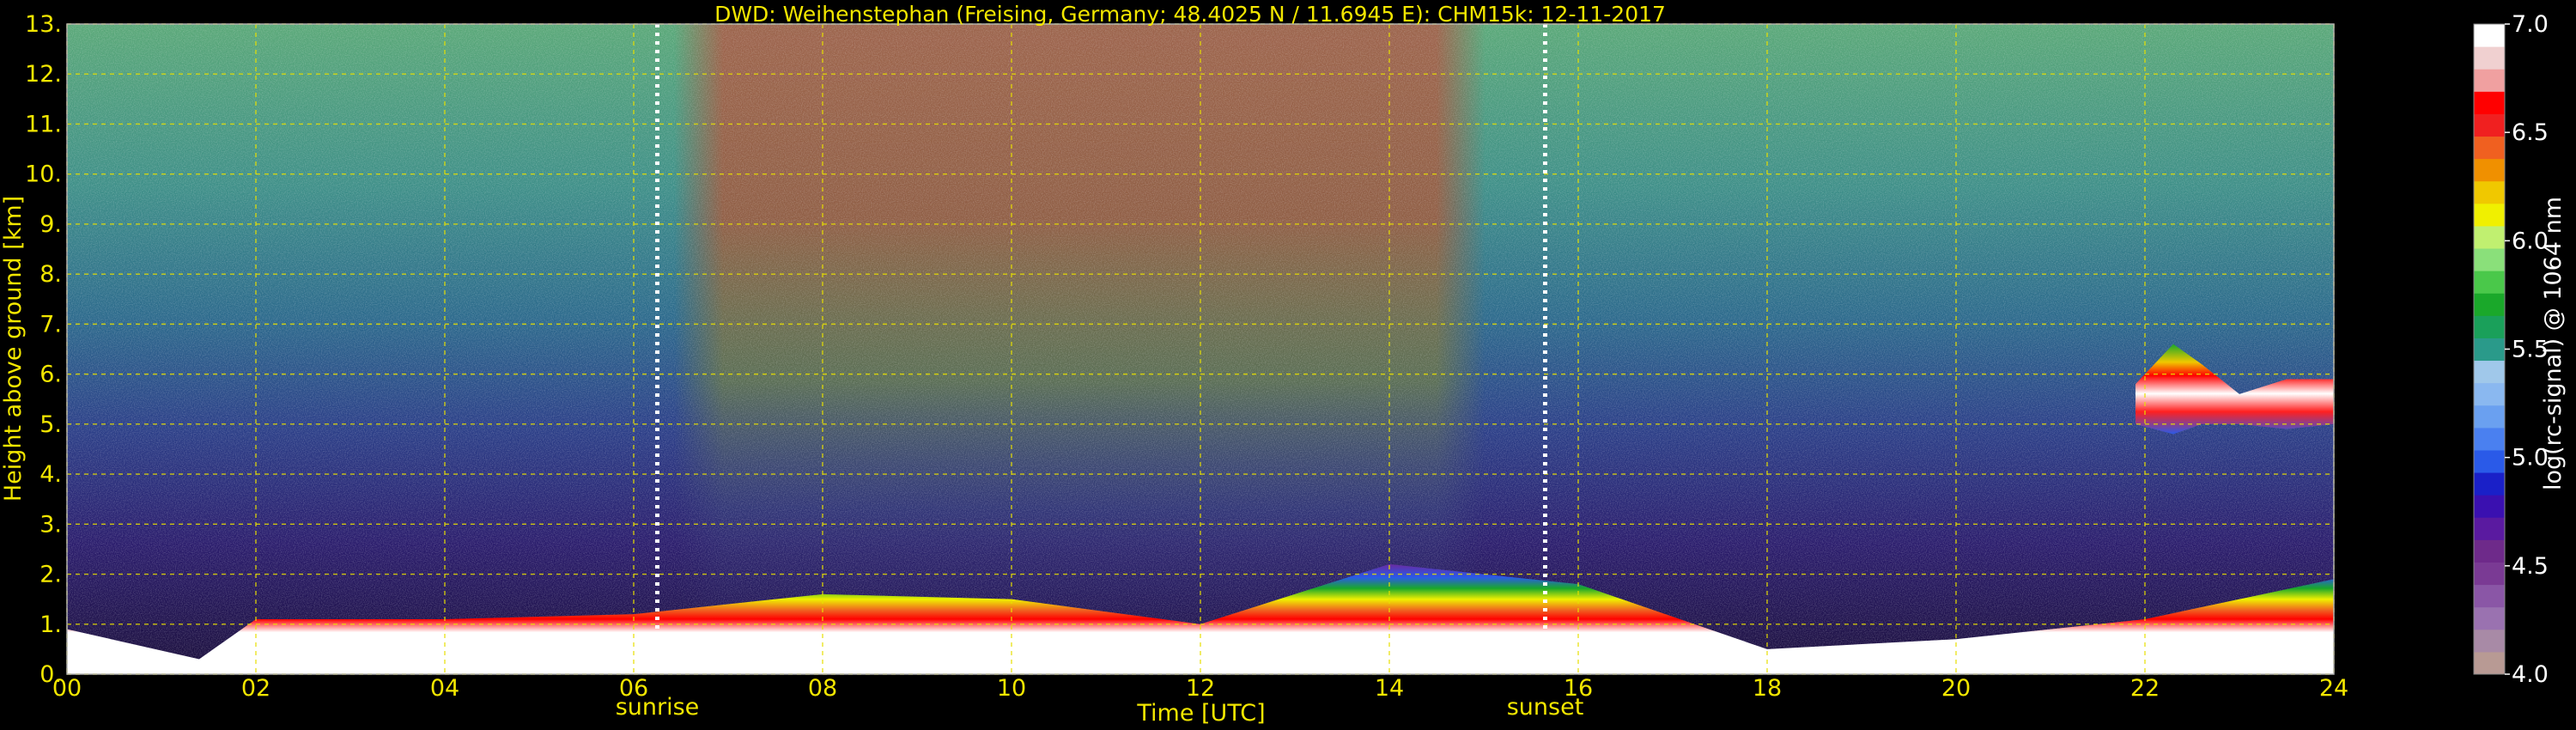 This screenshot has width=2576, height=730. Describe the element at coordinates (2145, 688) in the screenshot. I see `x-tick-label: 22` at that location.